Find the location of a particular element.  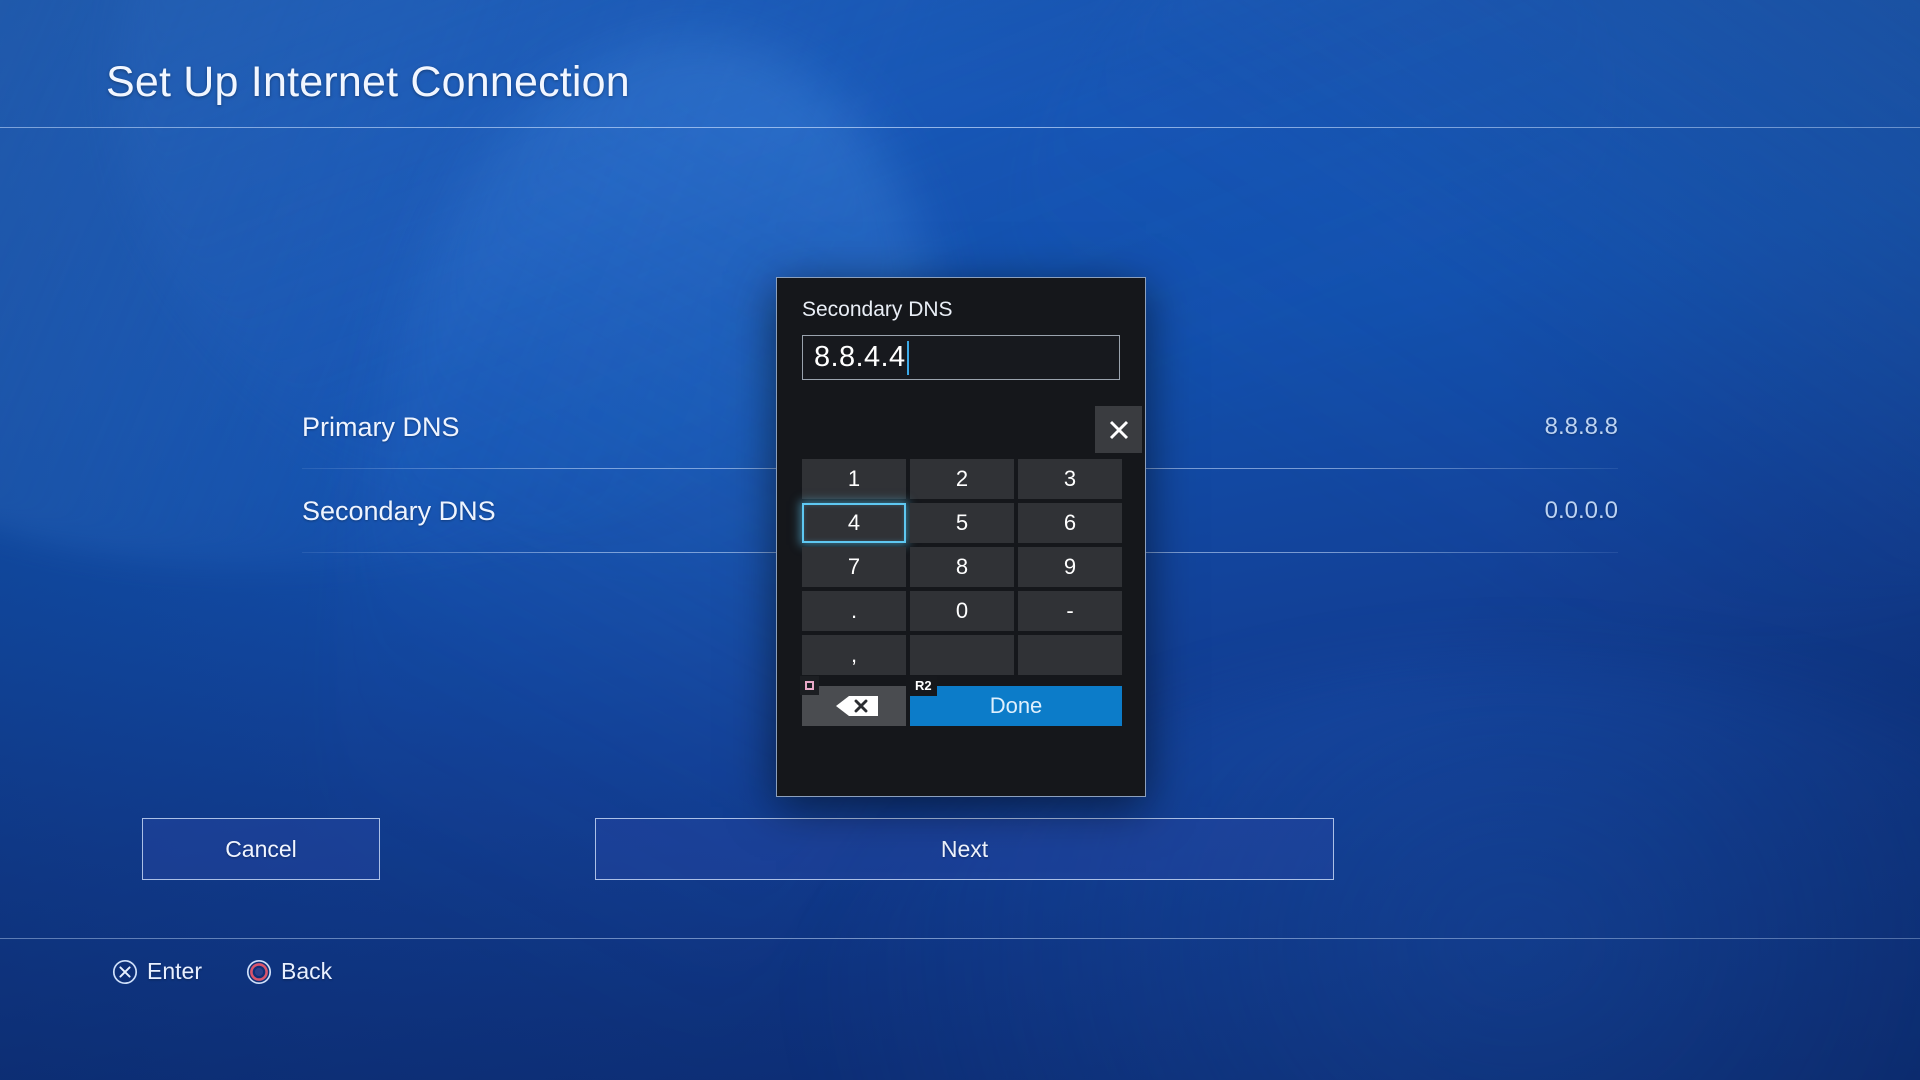

keypad-key-.: . is located at coordinates (854, 611).